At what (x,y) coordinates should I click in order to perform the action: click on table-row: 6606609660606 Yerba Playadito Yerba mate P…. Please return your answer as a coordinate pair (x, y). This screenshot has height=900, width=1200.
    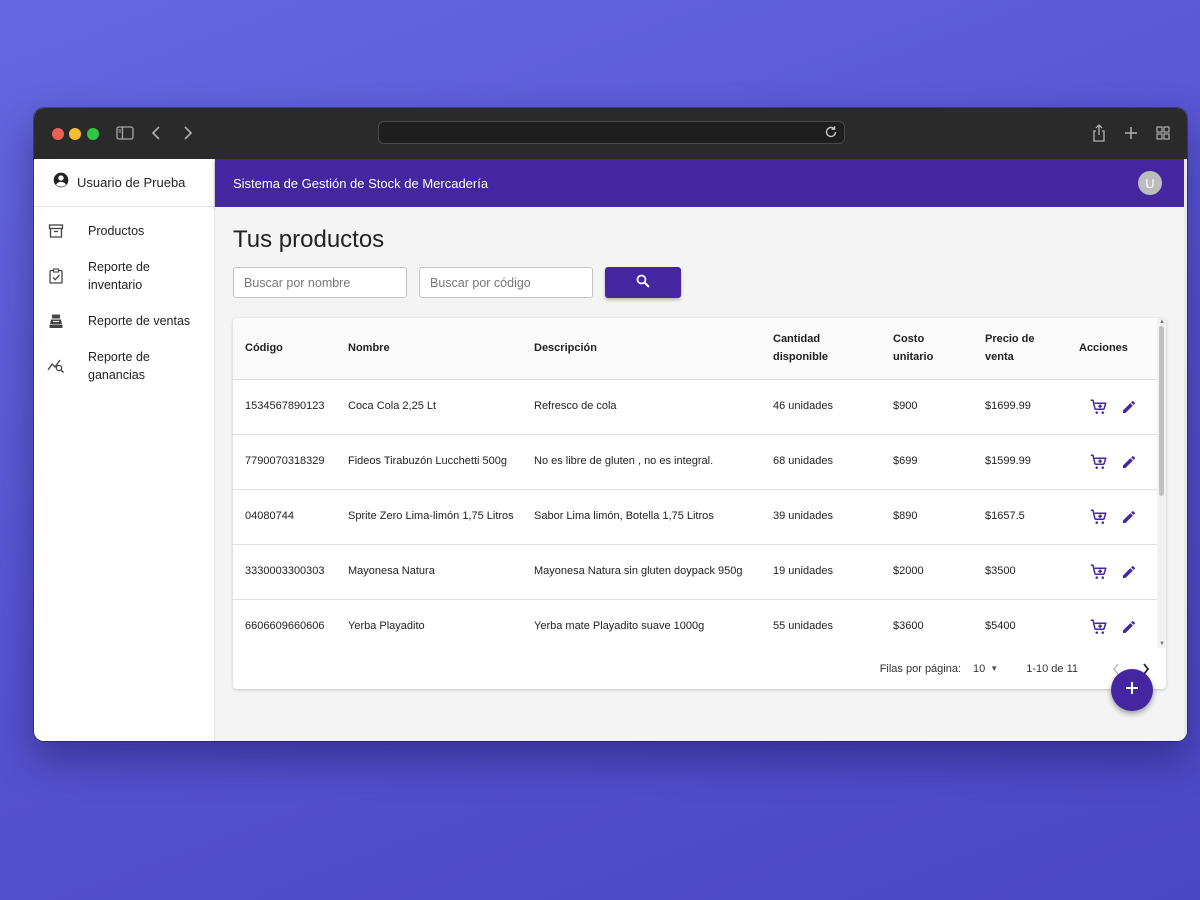
    Looking at the image, I should click on (695, 623).